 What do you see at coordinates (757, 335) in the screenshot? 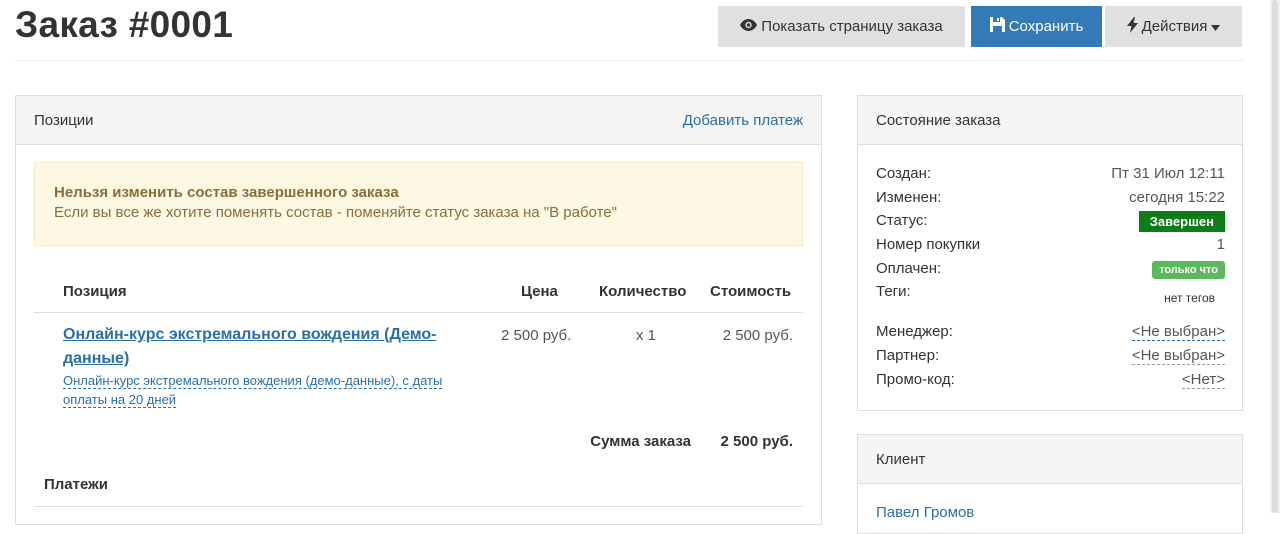
I see `item-cost: 2 500 руб.` at bounding box center [757, 335].